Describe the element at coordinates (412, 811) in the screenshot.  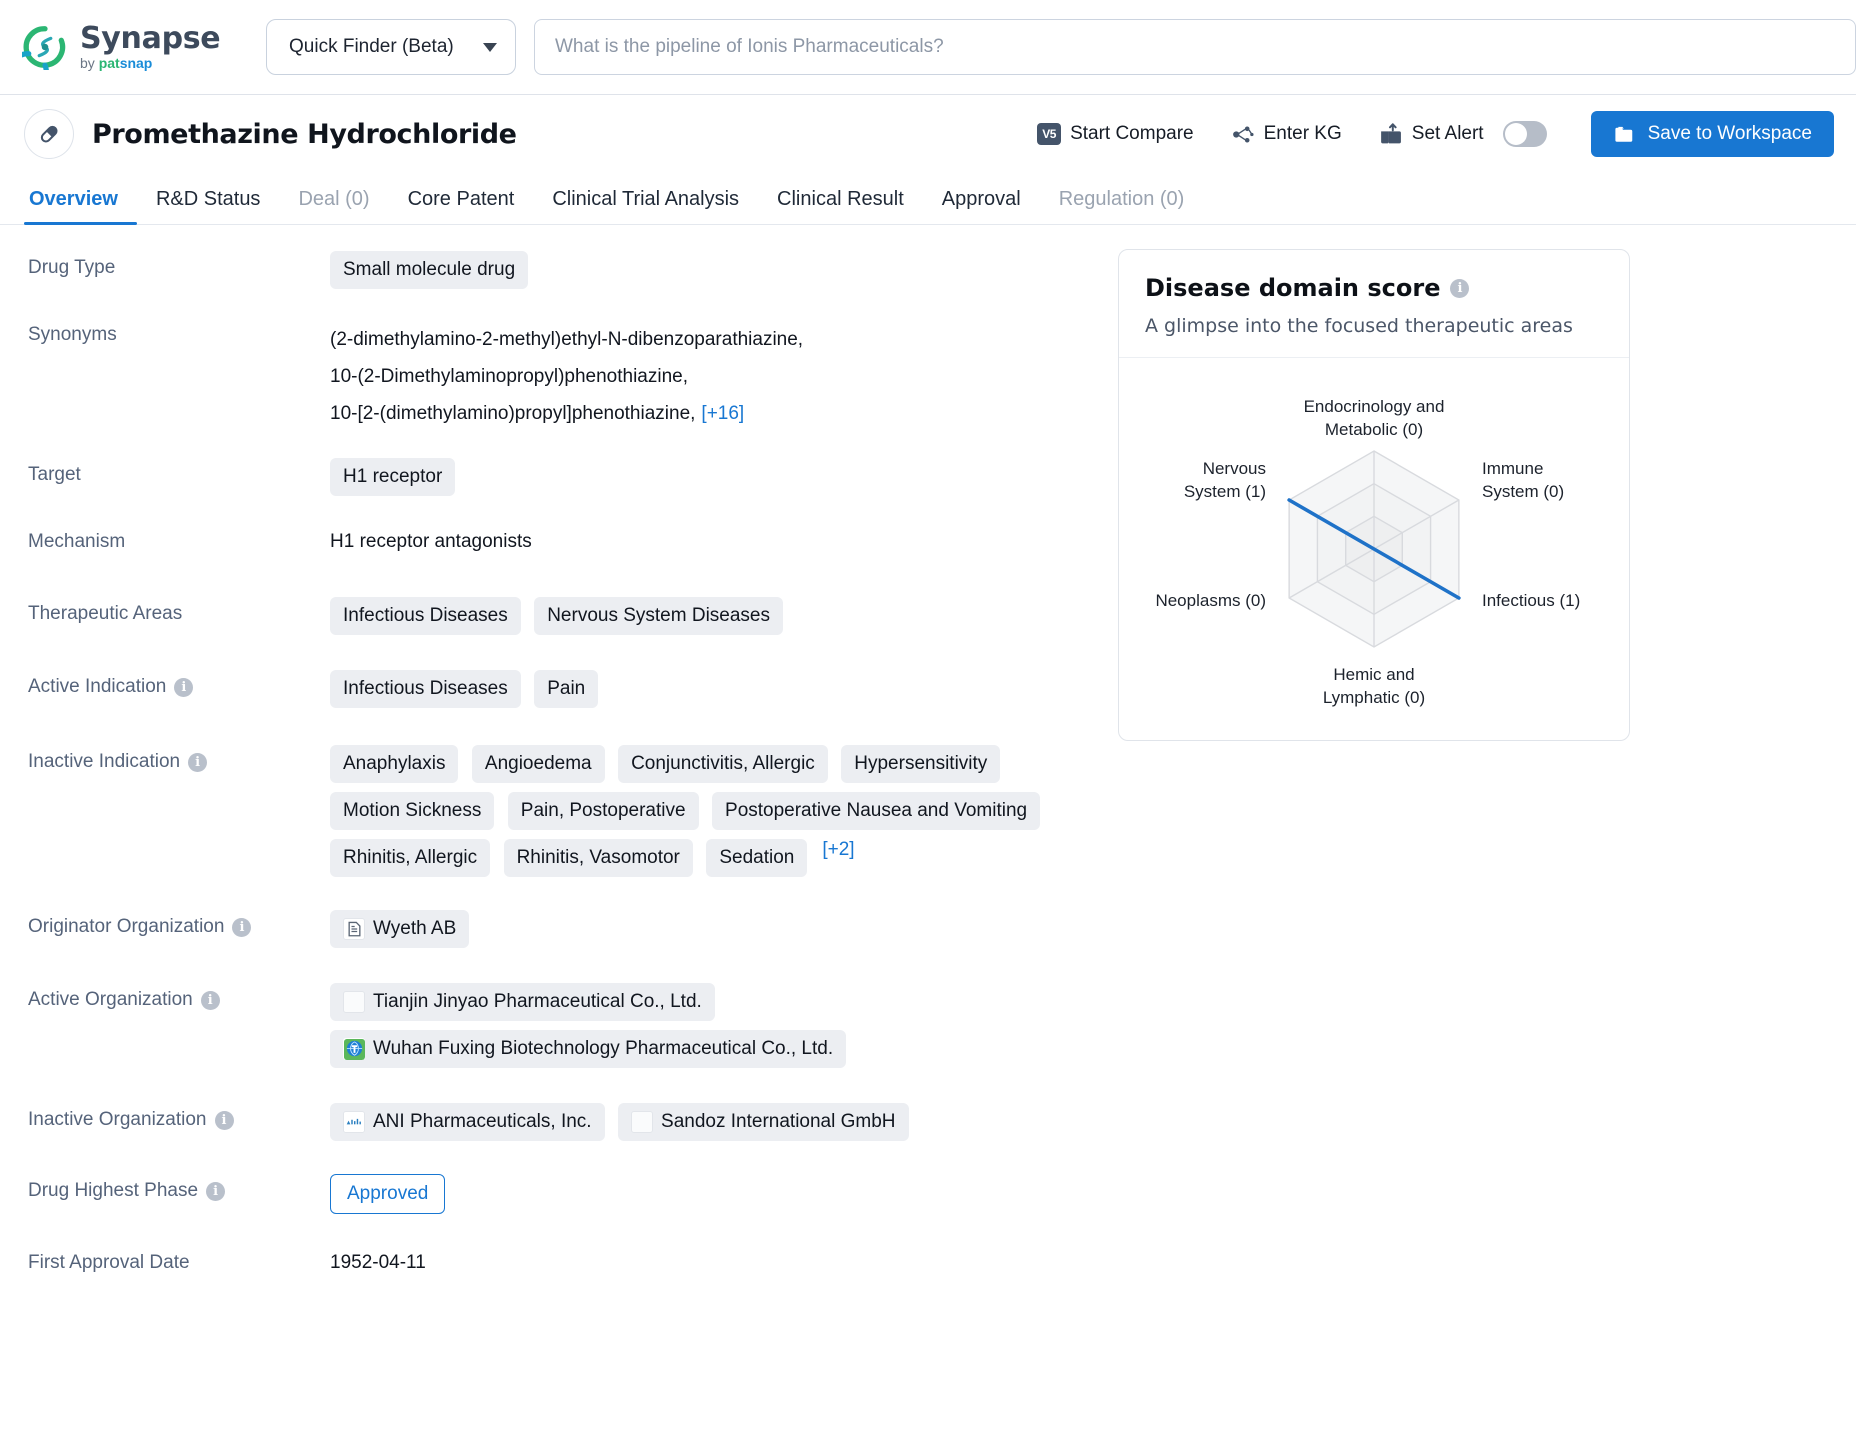
I see `tag-inactive-indication: Motion Sickness` at that location.